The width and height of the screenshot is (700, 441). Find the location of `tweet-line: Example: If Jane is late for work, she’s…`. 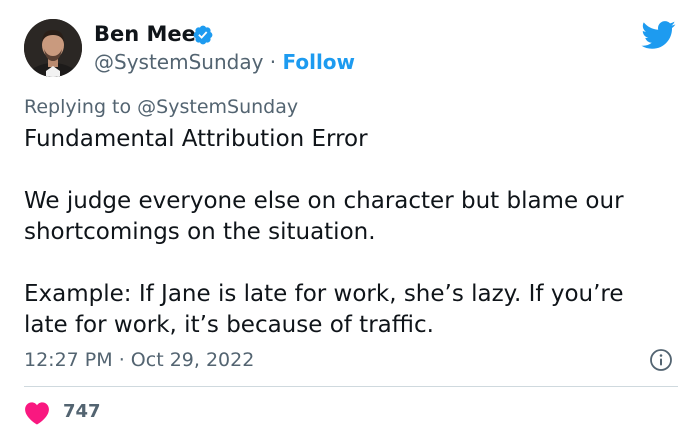

tweet-line: Example: If Jane is late for work, she’s… is located at coordinates (324, 309).